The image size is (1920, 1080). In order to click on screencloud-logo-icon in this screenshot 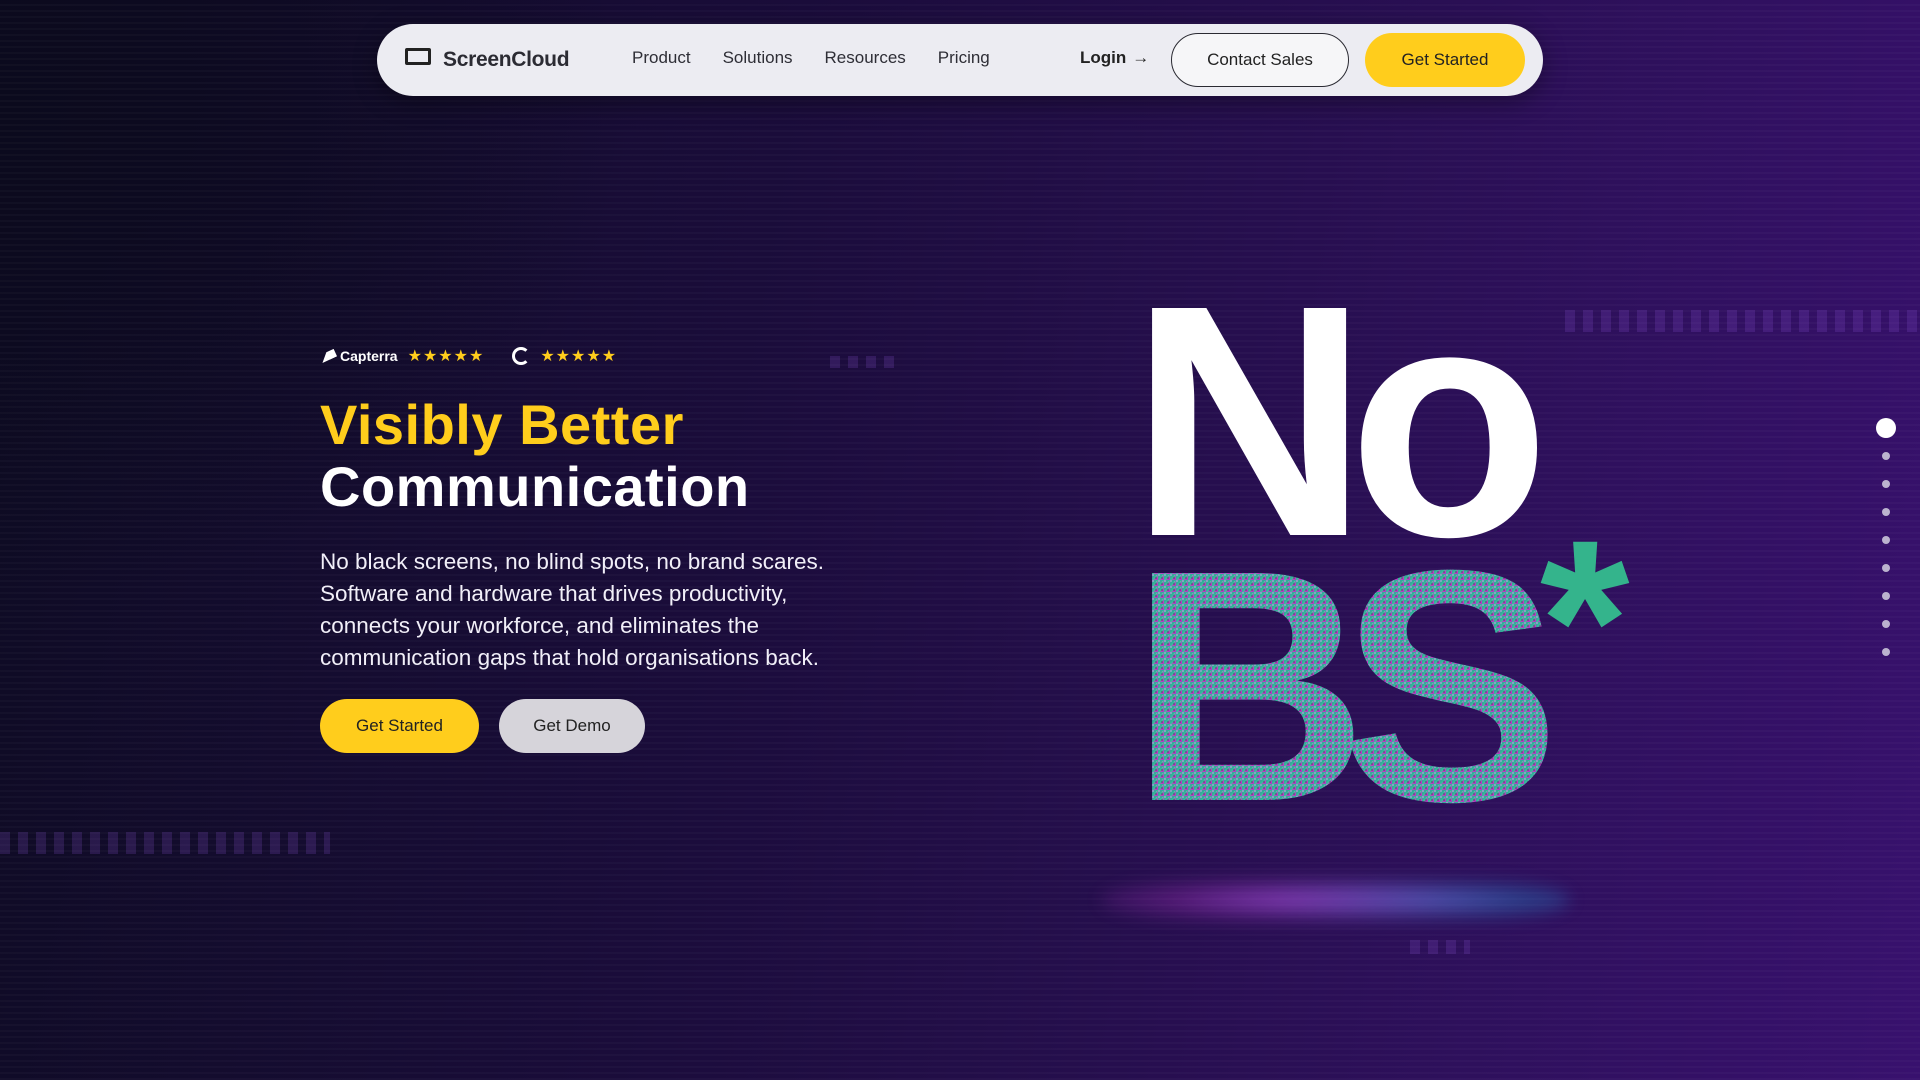, I will do `click(420, 60)`.